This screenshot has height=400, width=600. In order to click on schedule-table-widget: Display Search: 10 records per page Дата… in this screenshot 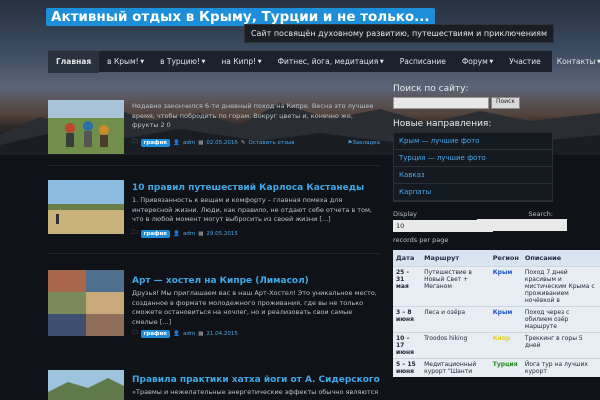, I will do `click(496, 293)`.